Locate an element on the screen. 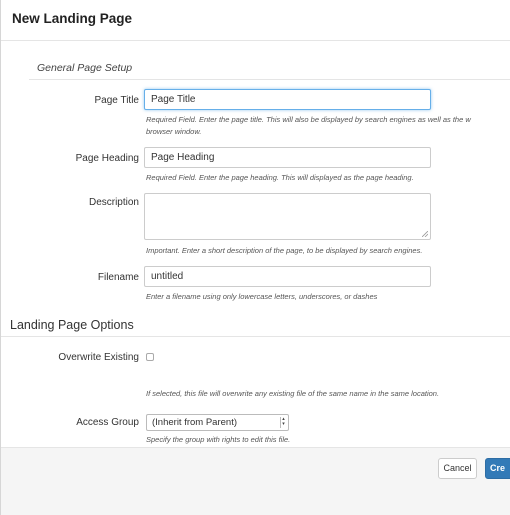 The width and height of the screenshot is (510, 515). overwrite-existing-checkbox is located at coordinates (150, 357).